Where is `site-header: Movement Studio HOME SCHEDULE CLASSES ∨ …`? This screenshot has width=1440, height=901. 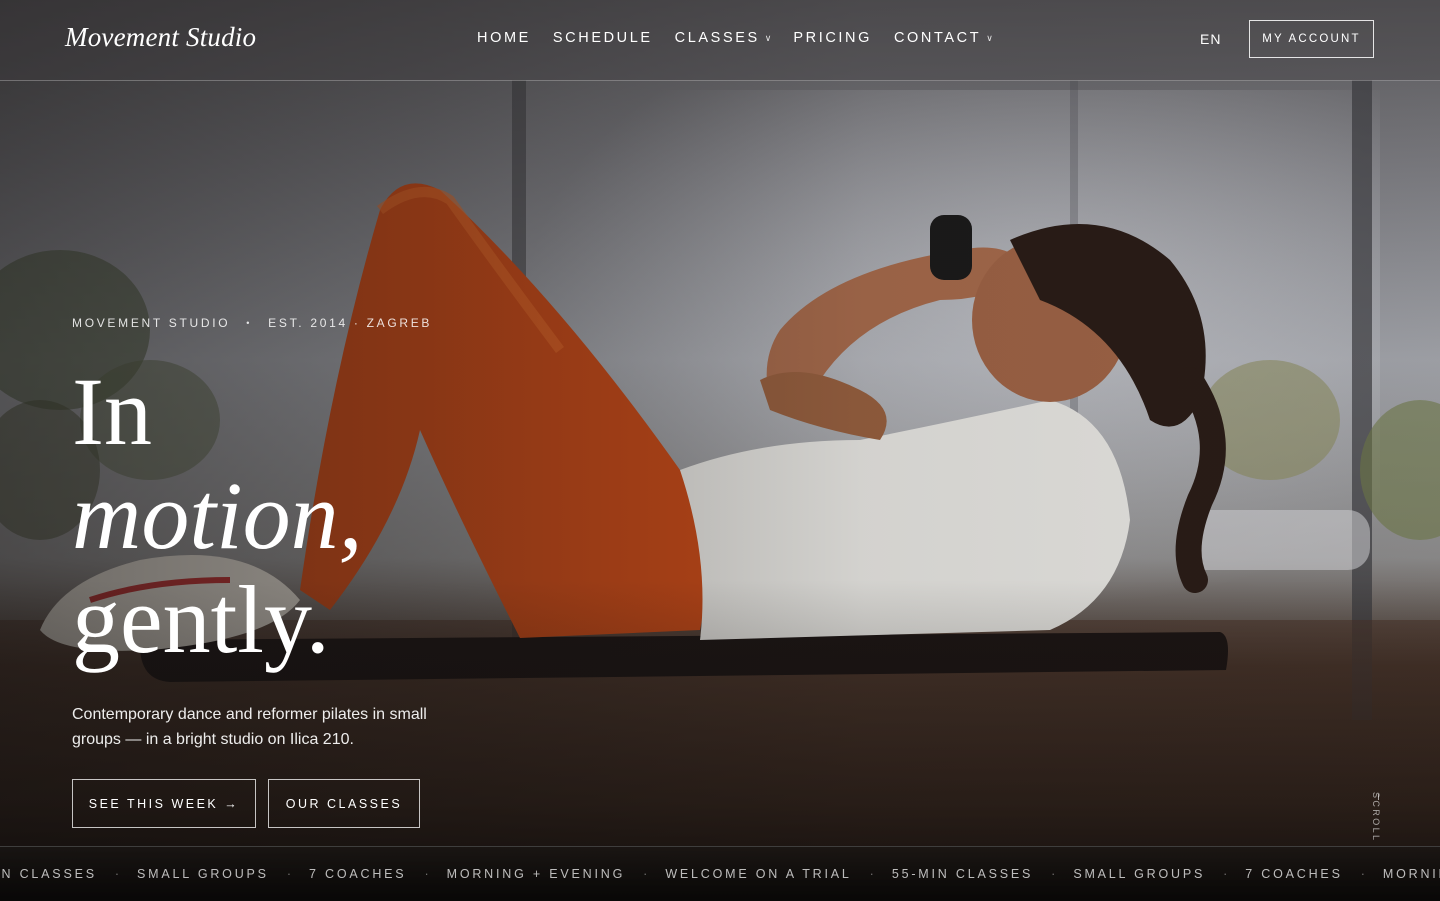
site-header: Movement Studio HOME SCHEDULE CLASSES ∨ … is located at coordinates (720, 40).